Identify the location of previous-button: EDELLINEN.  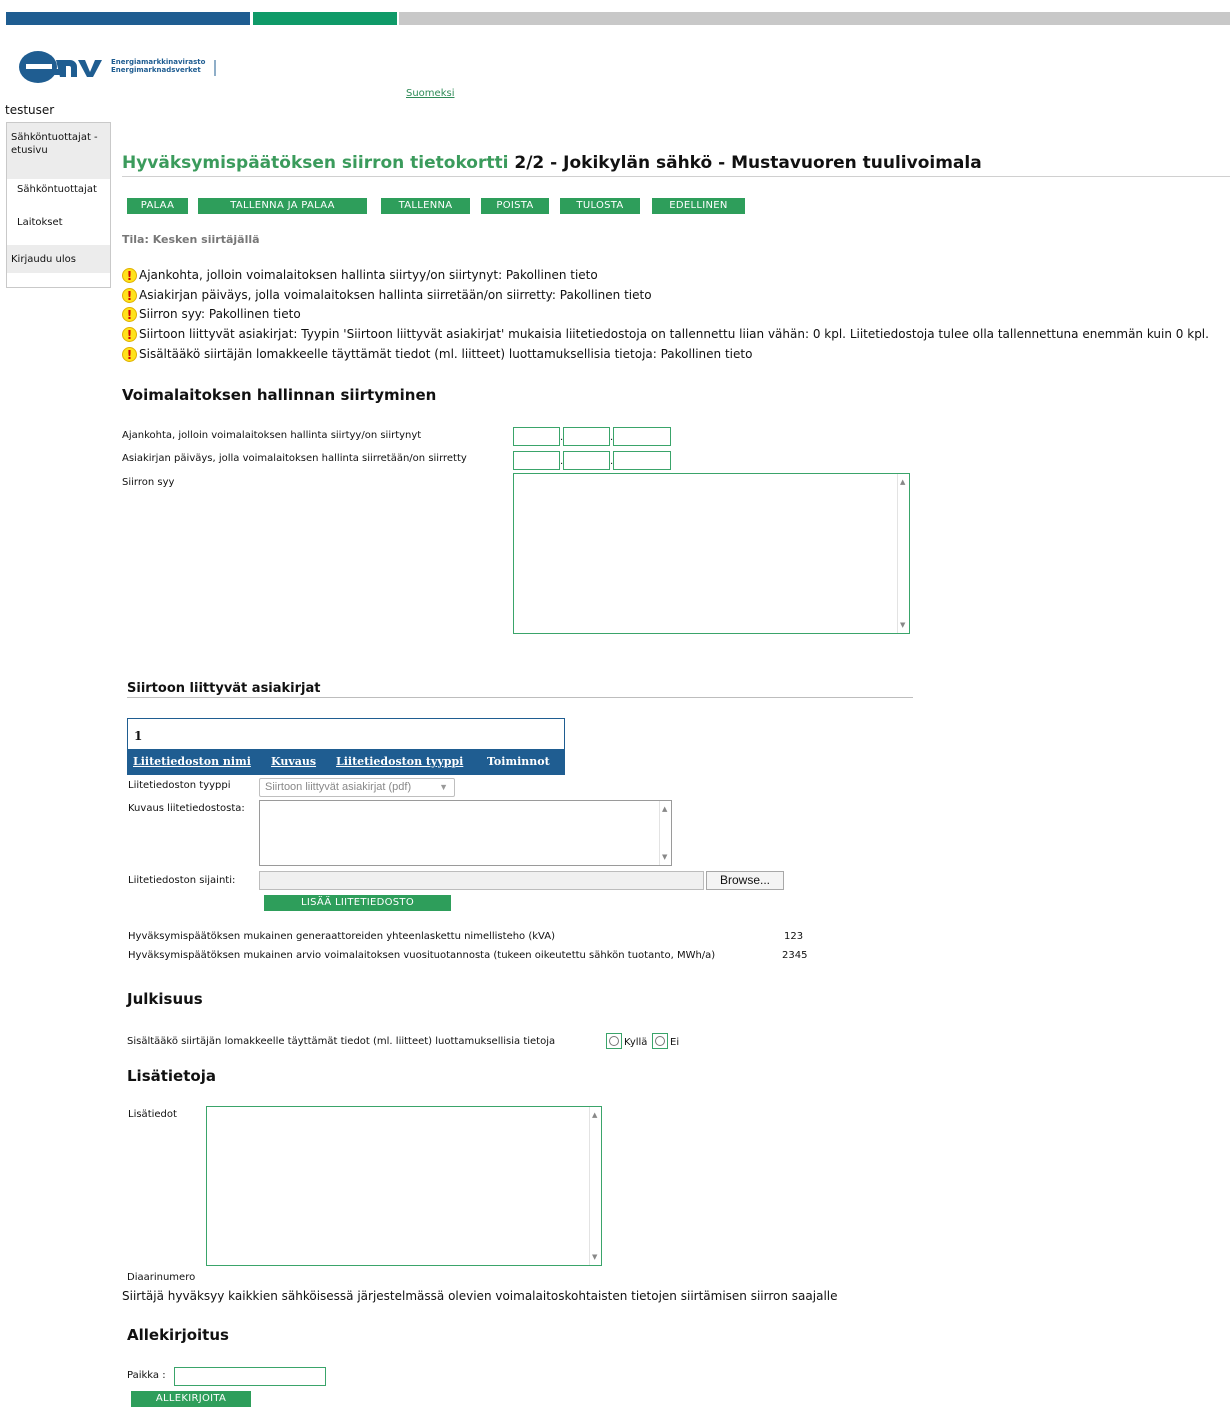
(698, 206).